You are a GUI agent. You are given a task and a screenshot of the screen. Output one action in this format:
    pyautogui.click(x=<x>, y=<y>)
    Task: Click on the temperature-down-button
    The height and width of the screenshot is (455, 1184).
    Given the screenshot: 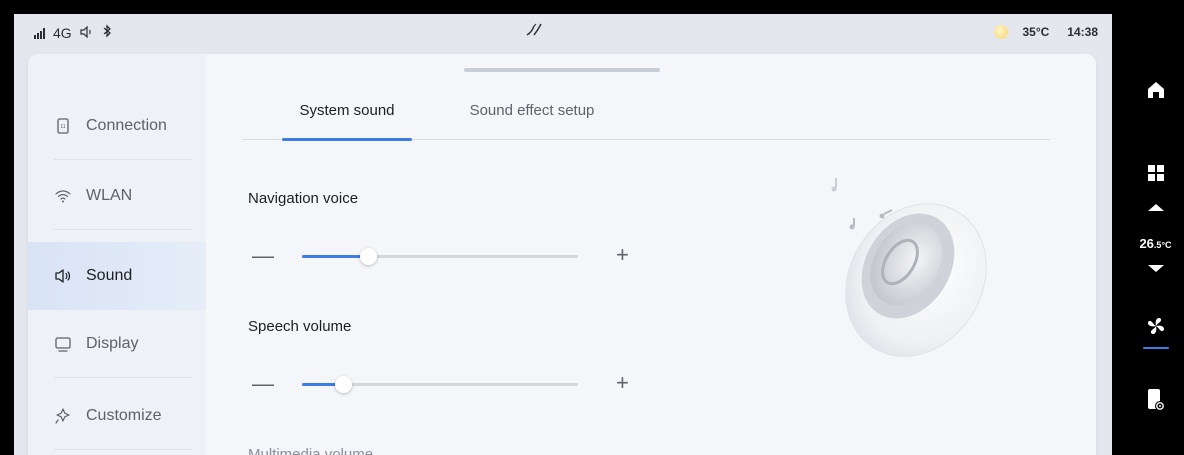 What is the action you would take?
    pyautogui.click(x=1155, y=271)
    